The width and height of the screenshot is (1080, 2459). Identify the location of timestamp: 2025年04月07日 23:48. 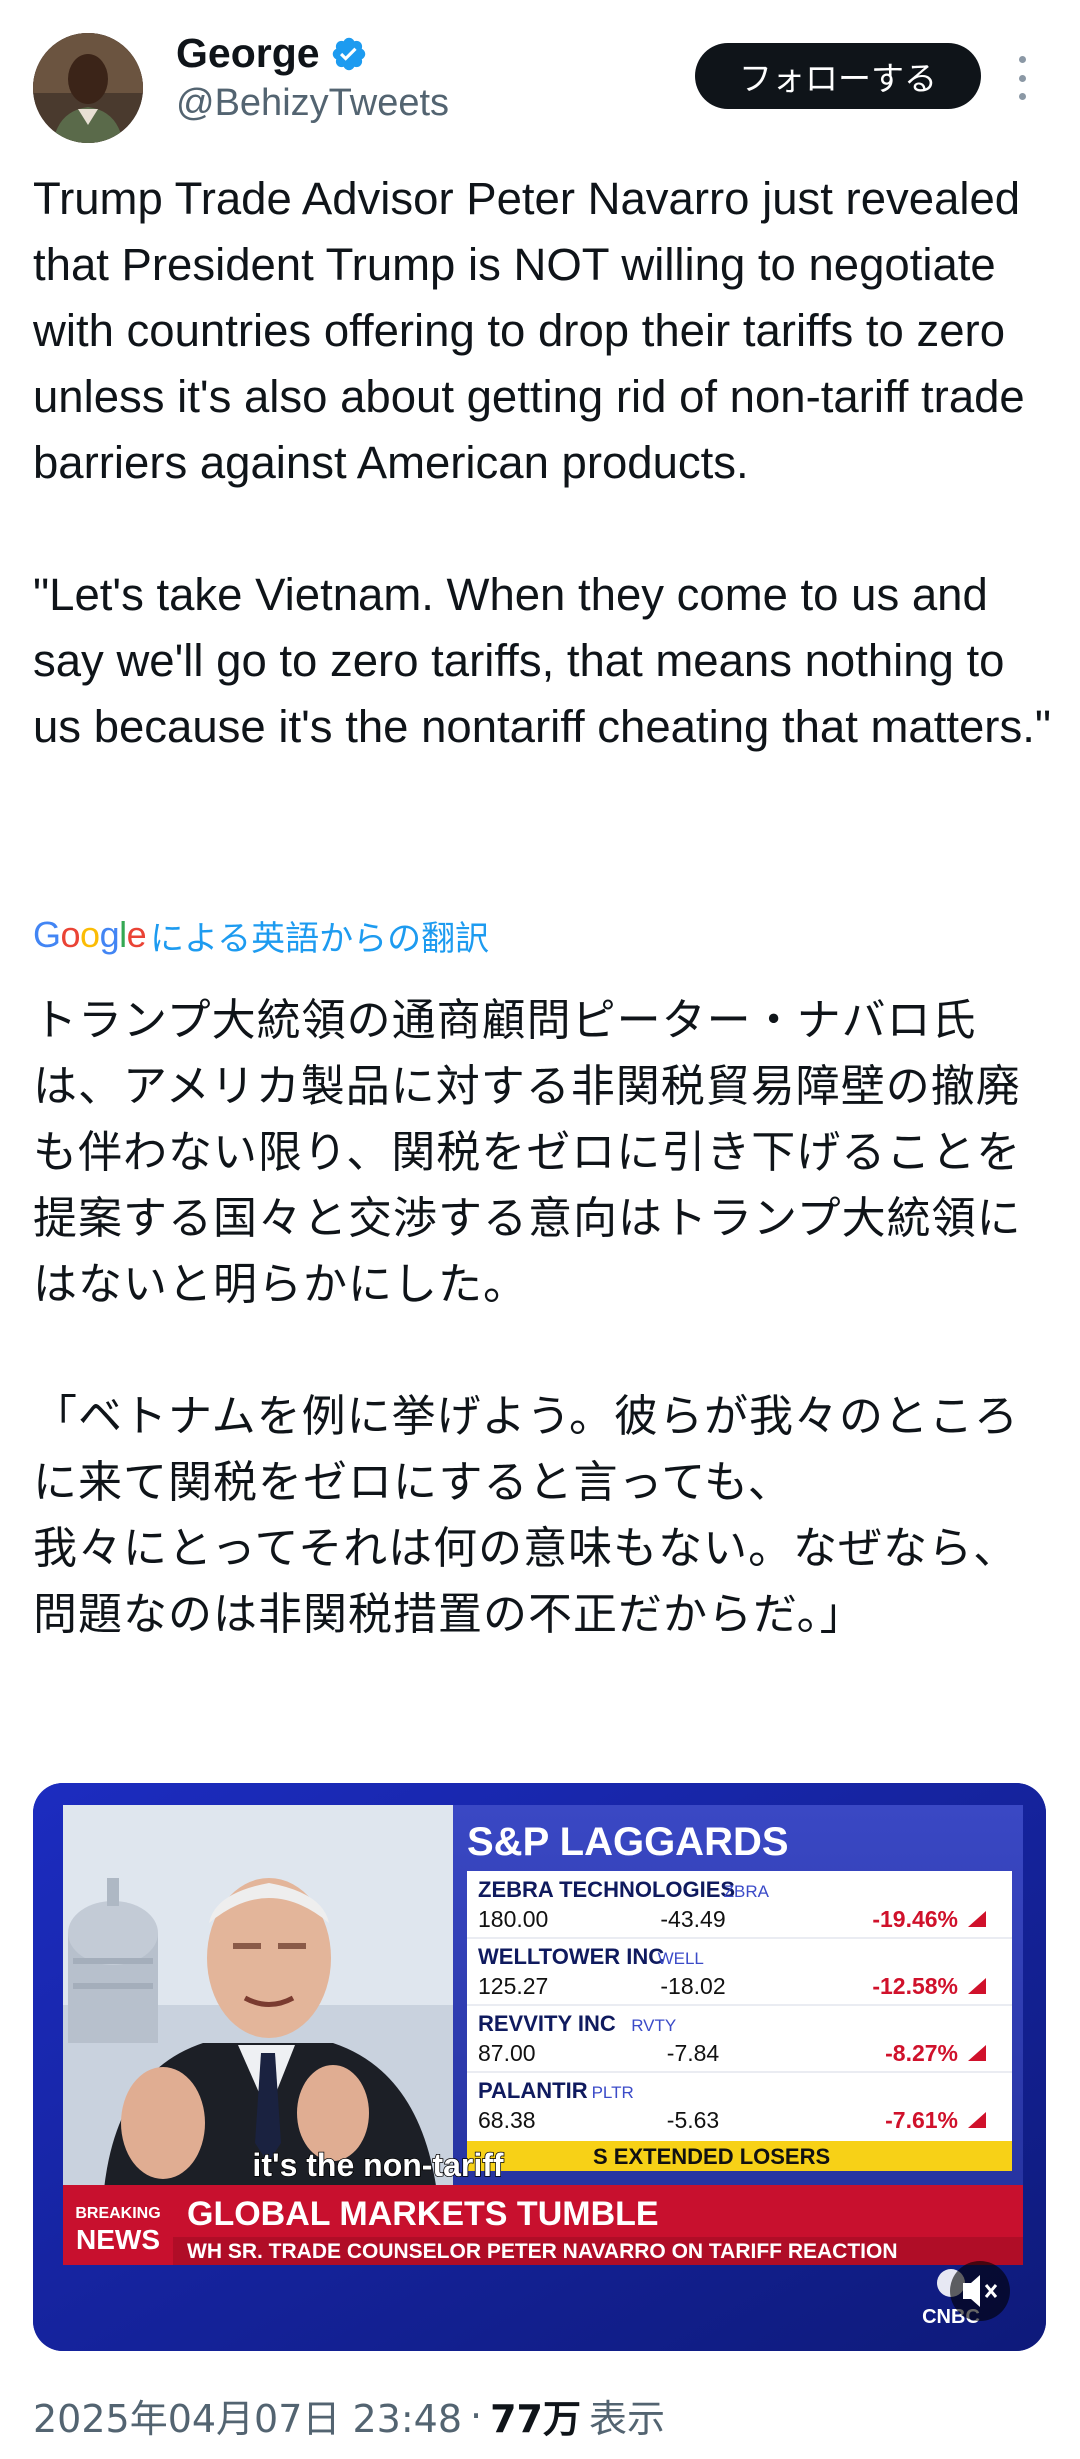
(247, 2415).